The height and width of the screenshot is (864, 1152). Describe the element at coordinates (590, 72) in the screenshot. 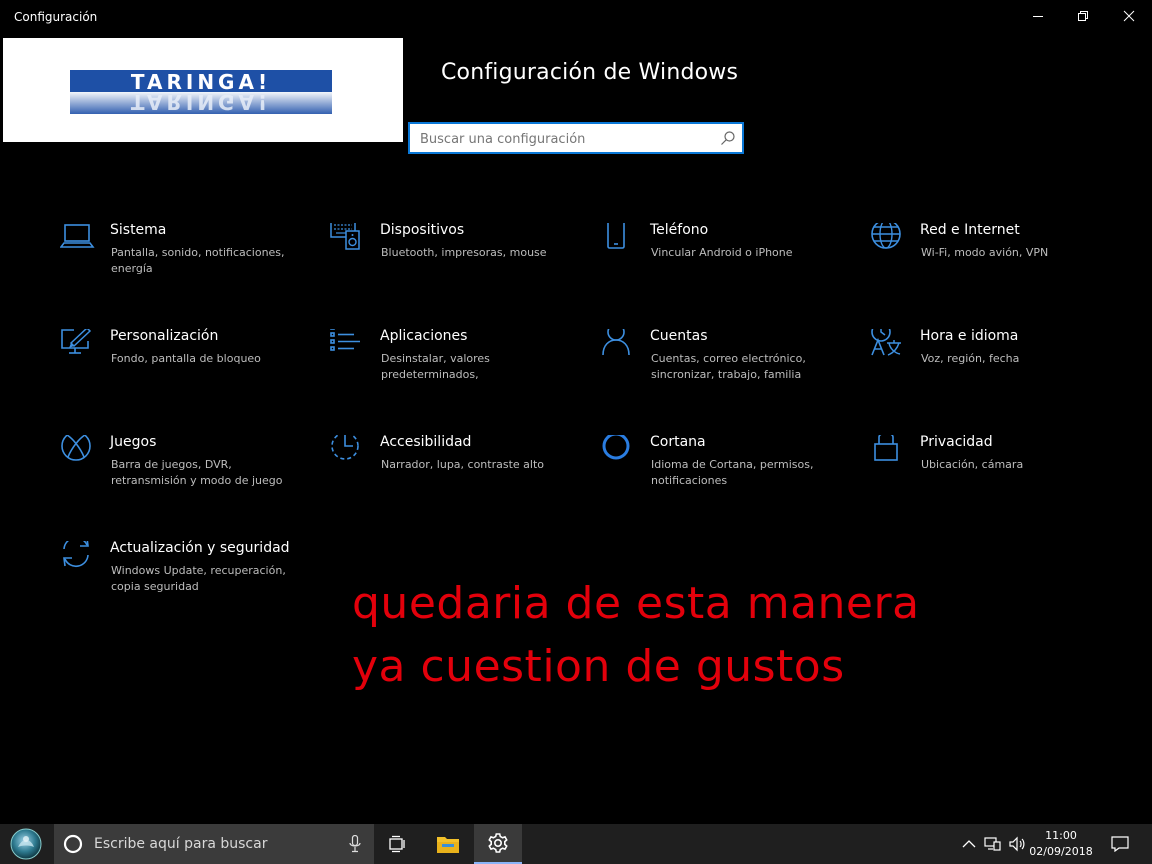

I see `page-title: Configuración de Windows` at that location.